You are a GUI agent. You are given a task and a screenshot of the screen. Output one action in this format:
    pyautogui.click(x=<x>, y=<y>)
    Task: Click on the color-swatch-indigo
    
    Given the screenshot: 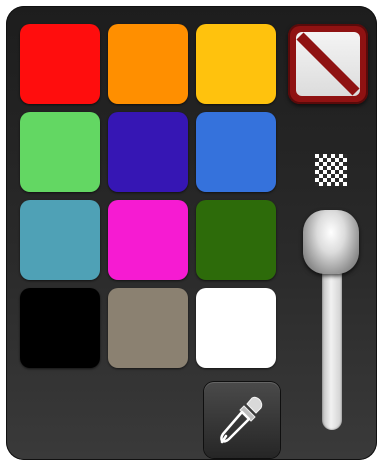 What is the action you would take?
    pyautogui.click(x=148, y=152)
    